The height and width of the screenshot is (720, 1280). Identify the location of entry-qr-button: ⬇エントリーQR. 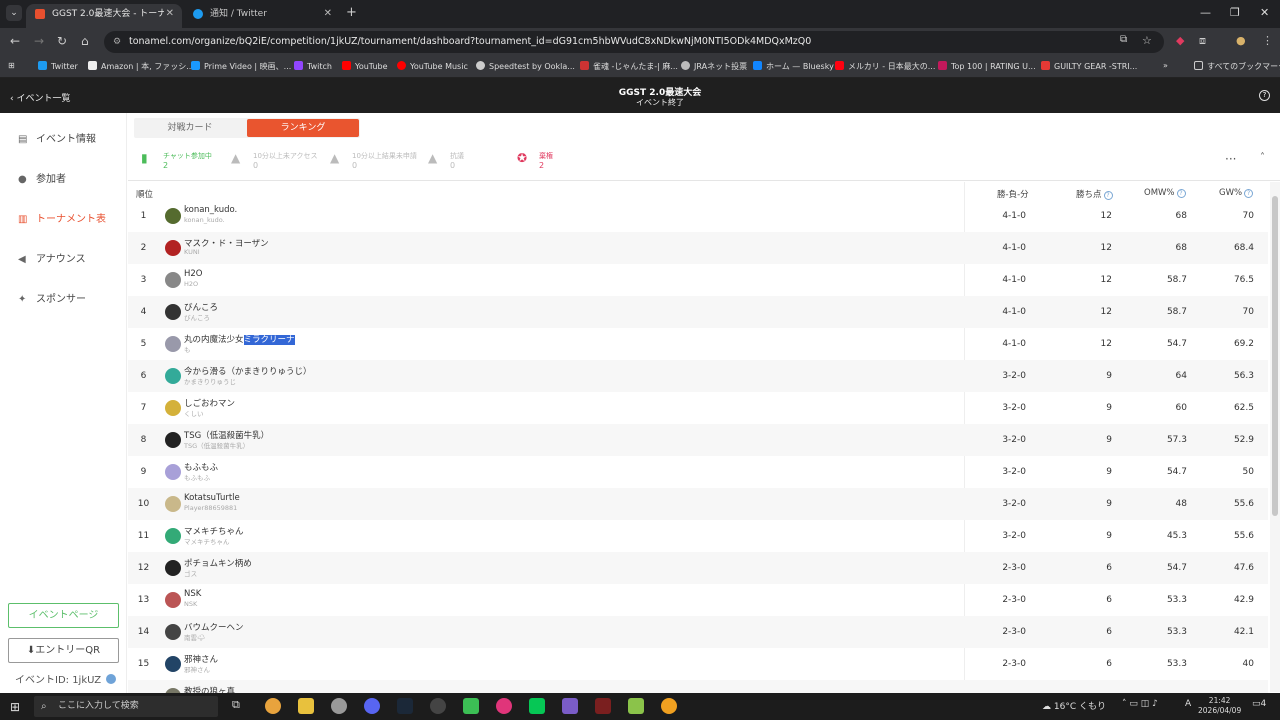
(63, 650).